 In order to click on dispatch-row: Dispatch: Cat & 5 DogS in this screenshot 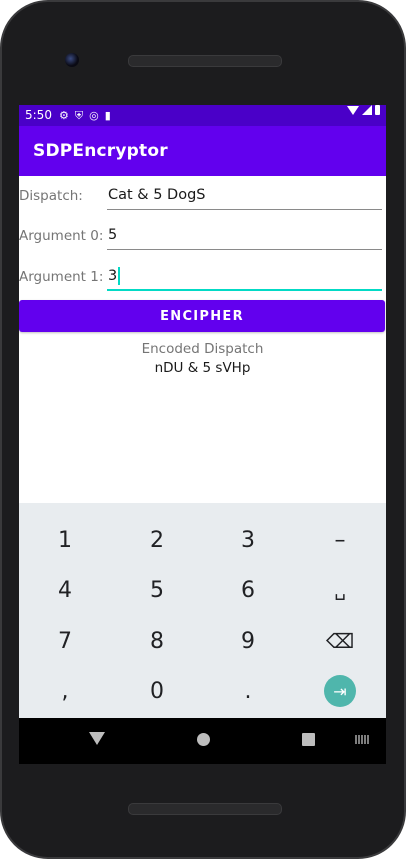, I will do `click(202, 196)`.